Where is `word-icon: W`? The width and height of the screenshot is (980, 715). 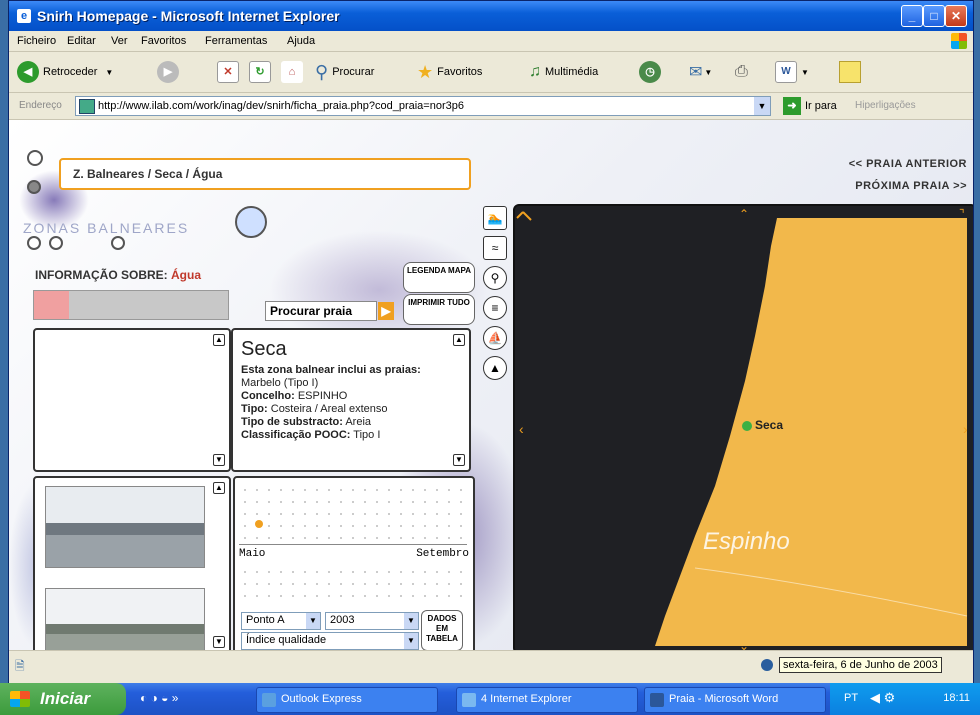 word-icon: W is located at coordinates (786, 72).